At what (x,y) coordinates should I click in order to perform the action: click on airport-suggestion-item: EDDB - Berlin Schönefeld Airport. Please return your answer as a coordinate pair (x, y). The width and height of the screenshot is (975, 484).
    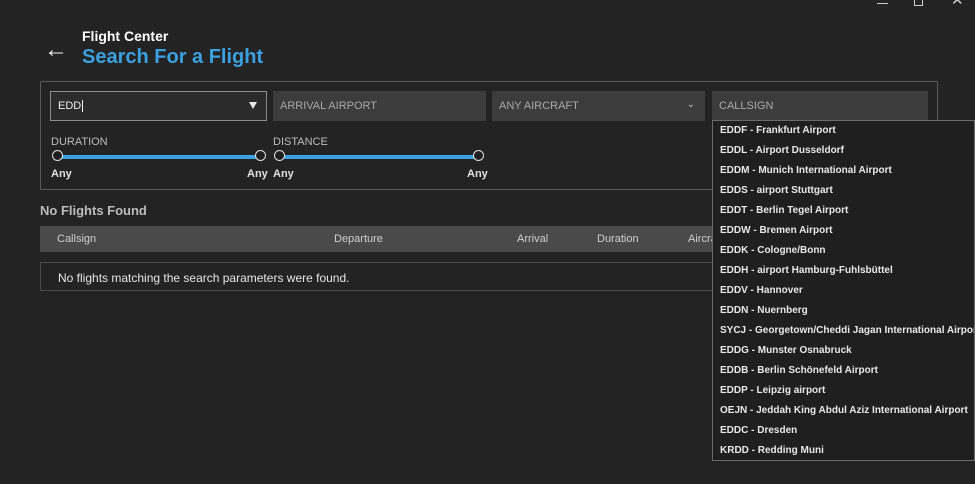
    Looking at the image, I should click on (843, 371).